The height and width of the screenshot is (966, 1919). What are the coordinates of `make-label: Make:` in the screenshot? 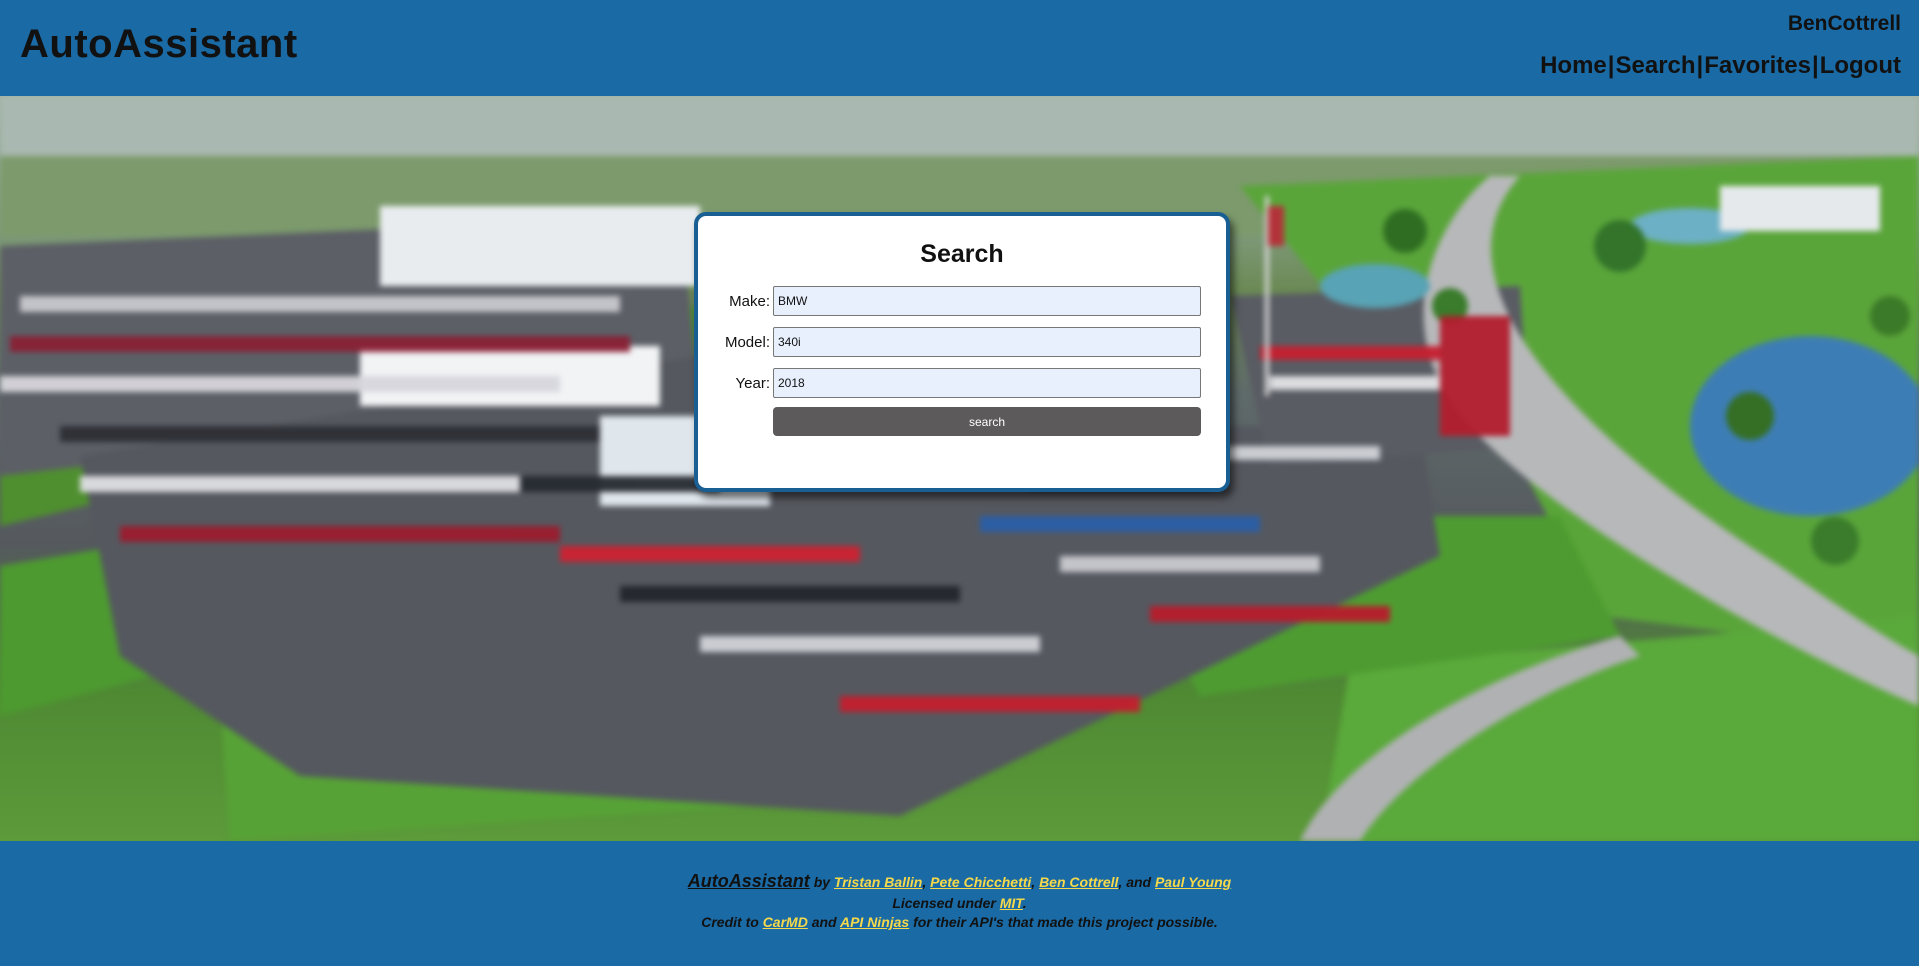 It's located at (749, 301).